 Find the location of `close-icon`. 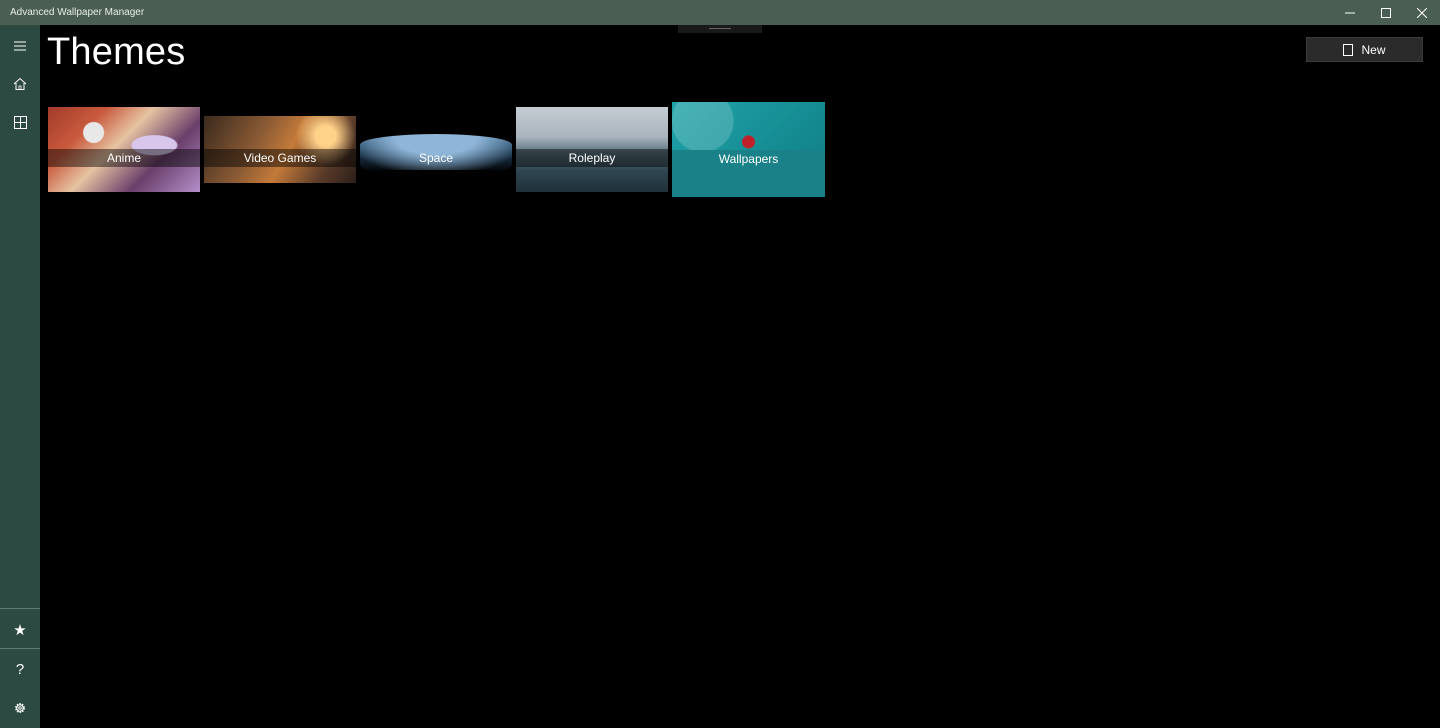

close-icon is located at coordinates (1422, 12).